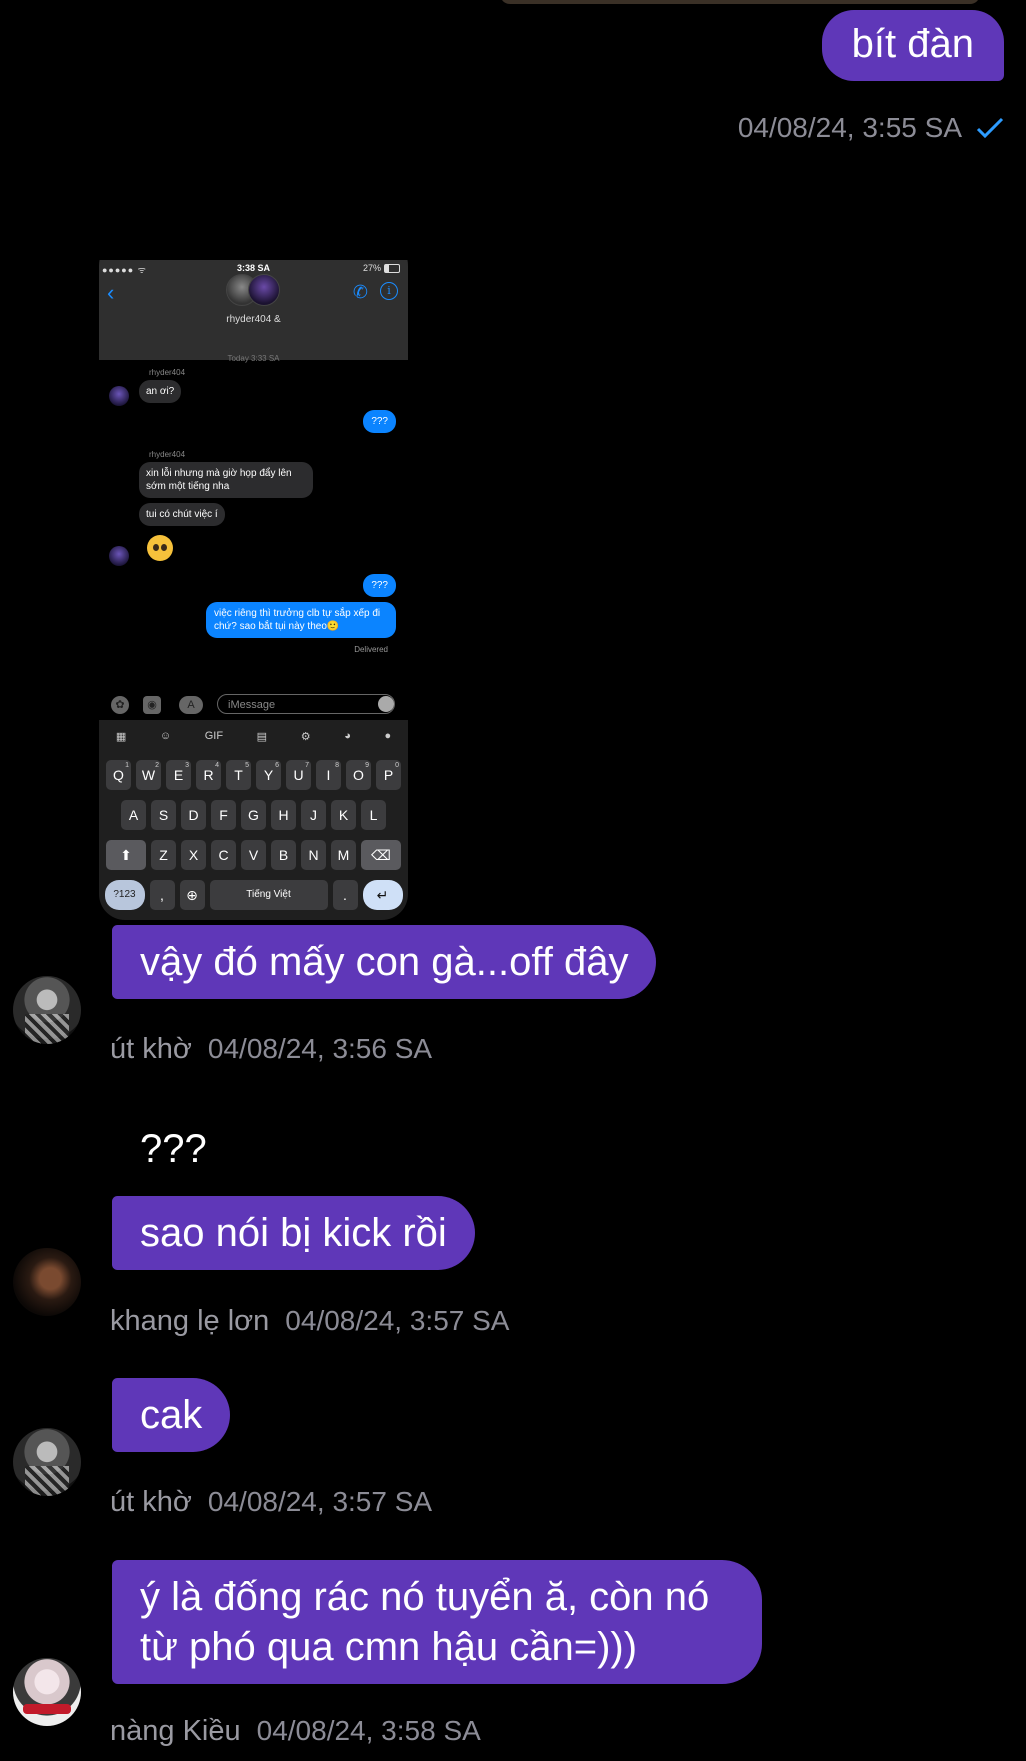  What do you see at coordinates (382, 895) in the screenshot?
I see `enter-key-icon: ↵` at bounding box center [382, 895].